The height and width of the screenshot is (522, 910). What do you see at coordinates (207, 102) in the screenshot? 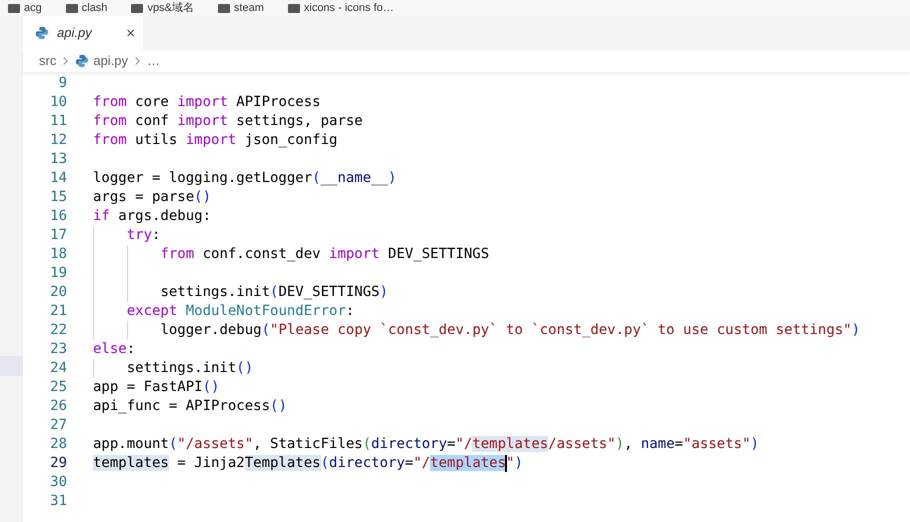
I see `code-line: from core import APIProcess` at bounding box center [207, 102].